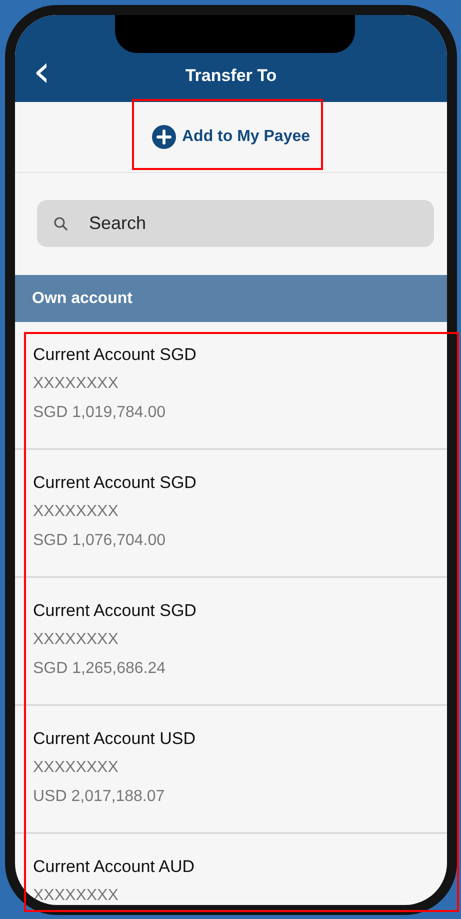 Image resolution: width=461 pixels, height=919 pixels. I want to click on account-row: Current Account AUD XXXXXXXX, so click(231, 869).